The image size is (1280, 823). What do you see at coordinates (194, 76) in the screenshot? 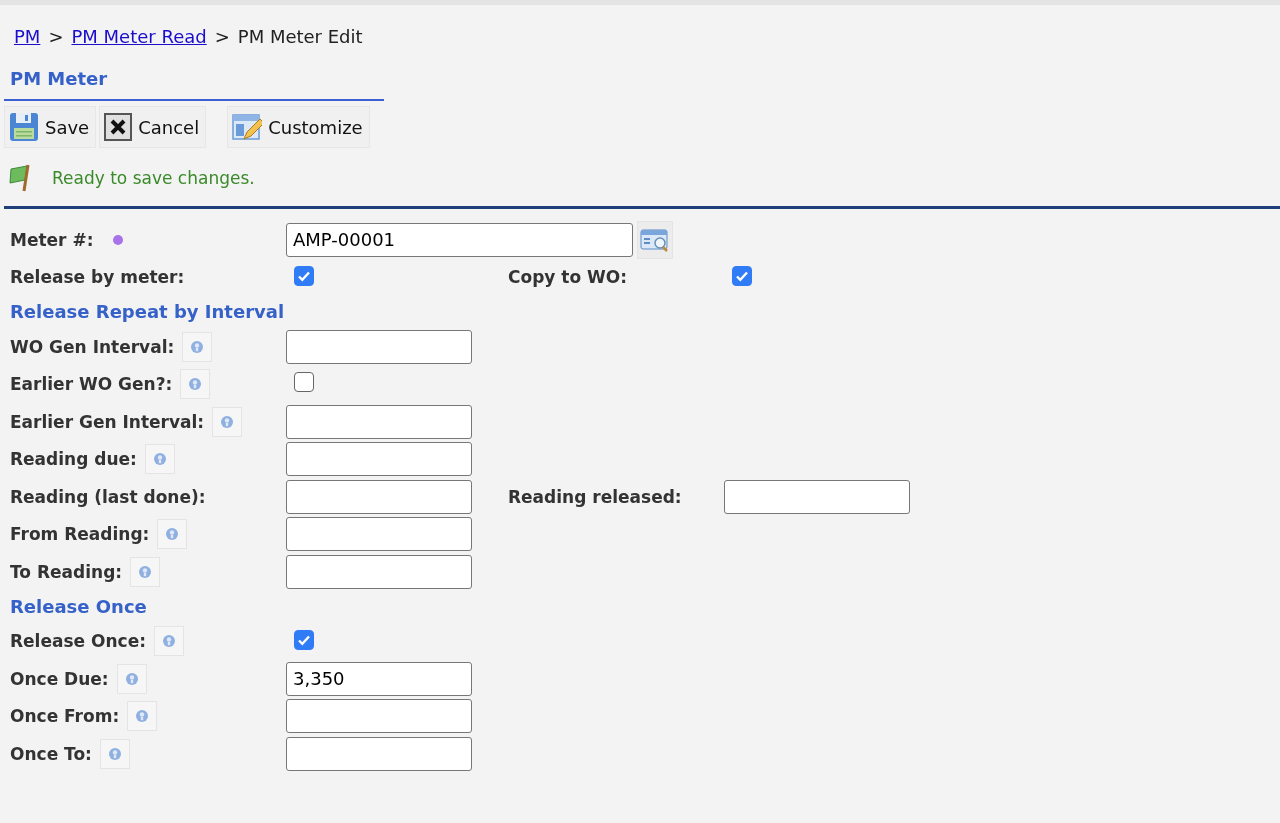
I see `page-title: PM Meter` at bounding box center [194, 76].